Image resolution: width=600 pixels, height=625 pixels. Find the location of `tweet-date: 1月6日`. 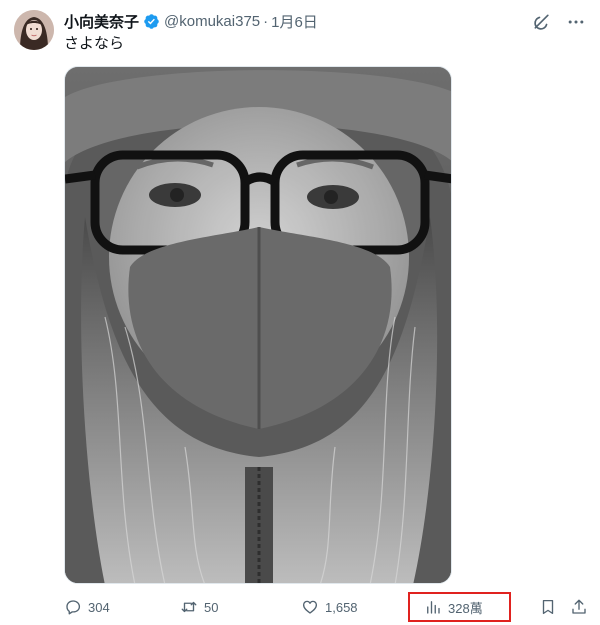

tweet-date: 1月6日 is located at coordinates (294, 21).